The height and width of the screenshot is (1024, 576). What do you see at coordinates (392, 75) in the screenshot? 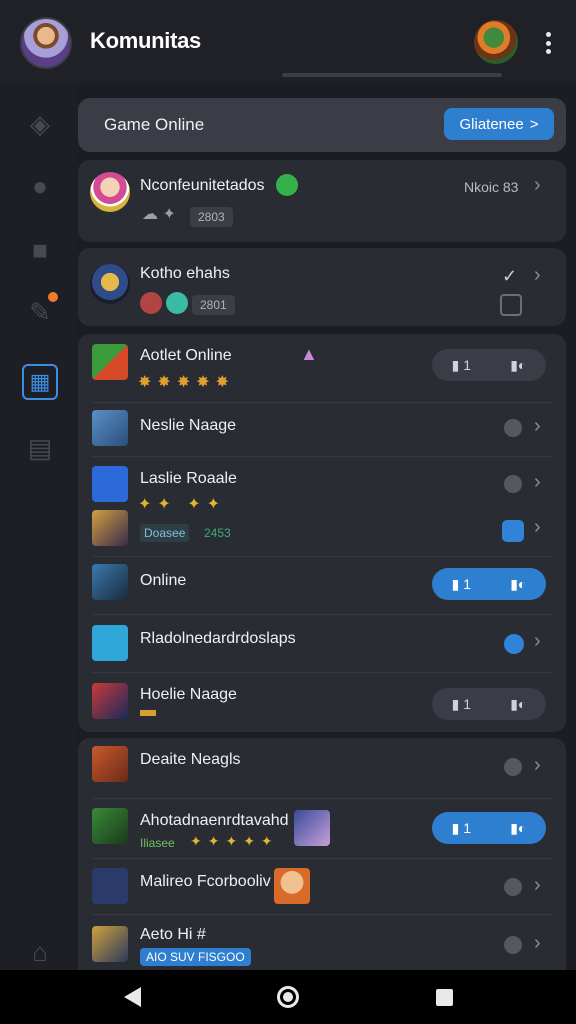
I see `tab-indicator` at bounding box center [392, 75].